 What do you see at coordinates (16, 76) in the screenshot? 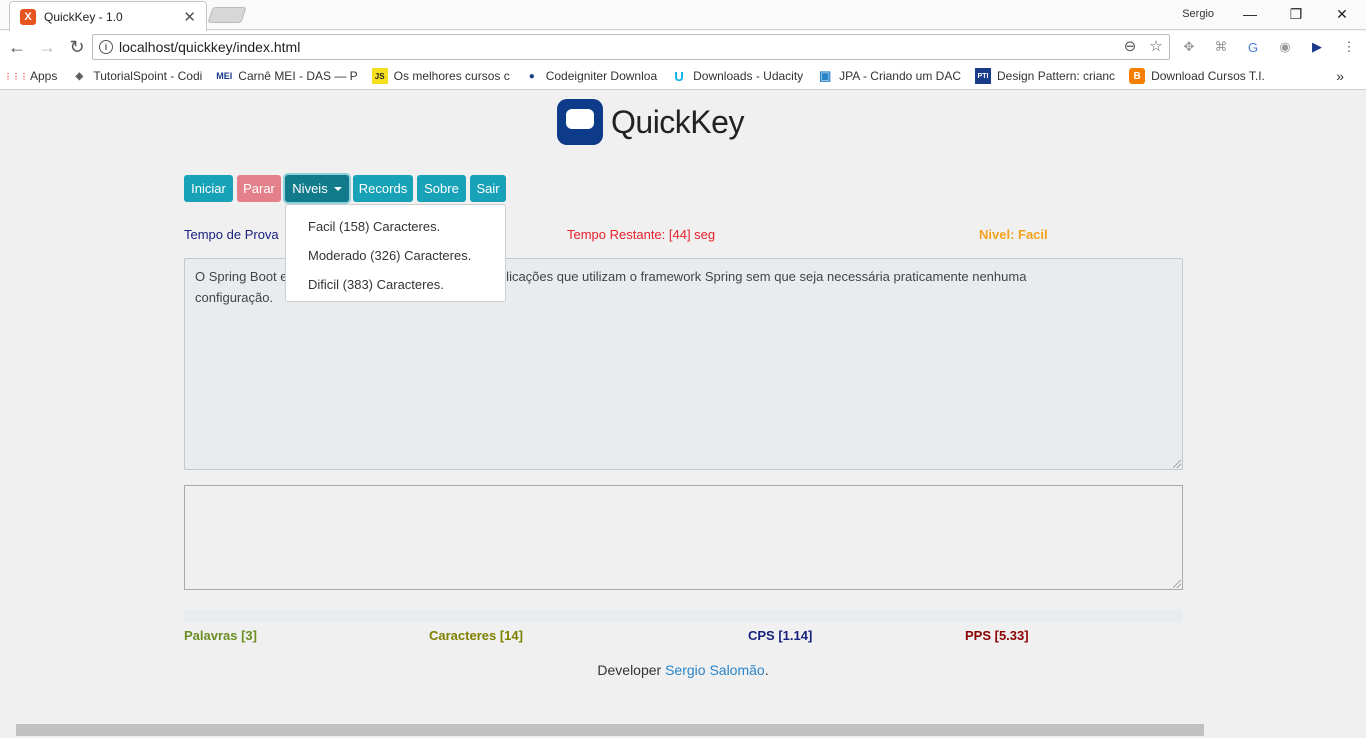
I see `apps-grid-icon: ⋮⋮⋮` at bounding box center [16, 76].